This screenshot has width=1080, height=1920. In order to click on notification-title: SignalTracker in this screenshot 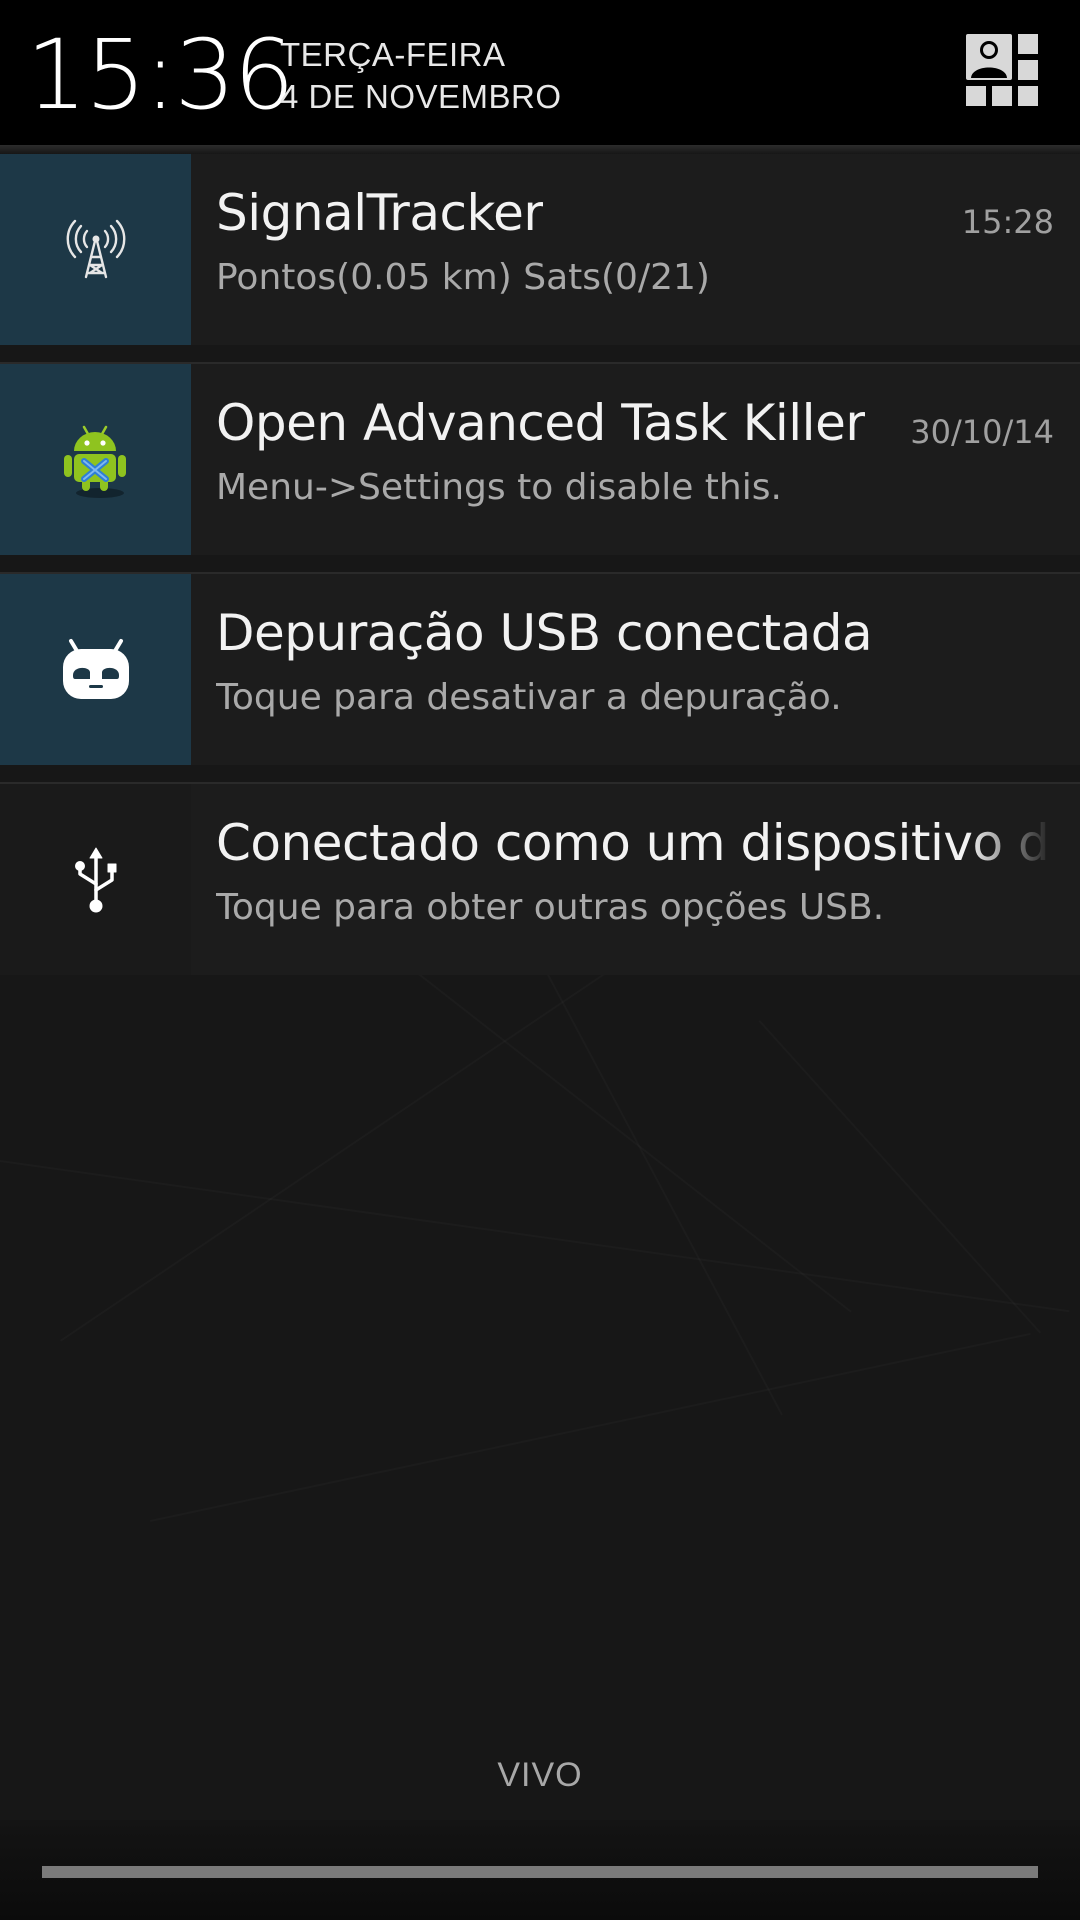, I will do `click(380, 213)`.